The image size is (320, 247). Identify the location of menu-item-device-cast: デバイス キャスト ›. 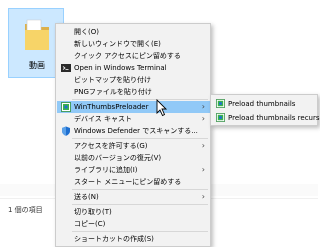
(133, 119).